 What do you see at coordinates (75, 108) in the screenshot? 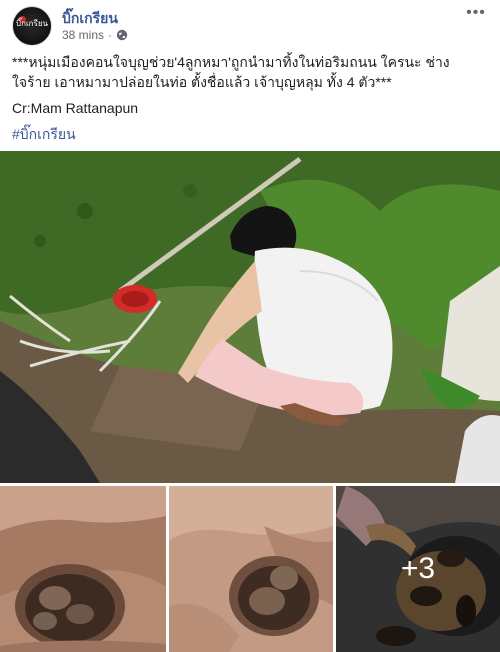
I see `post-credit: Cr:Mam Rattanapun` at bounding box center [75, 108].